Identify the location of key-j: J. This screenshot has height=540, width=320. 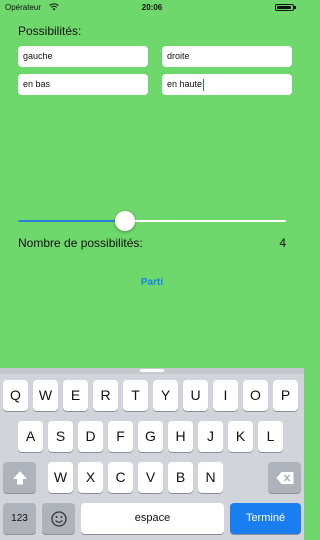
(210, 436).